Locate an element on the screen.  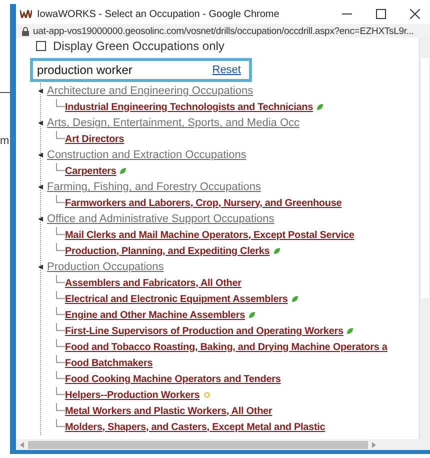
occupation-link: First-Line Supervisors of Production and Operating Workers is located at coordinates (204, 331).